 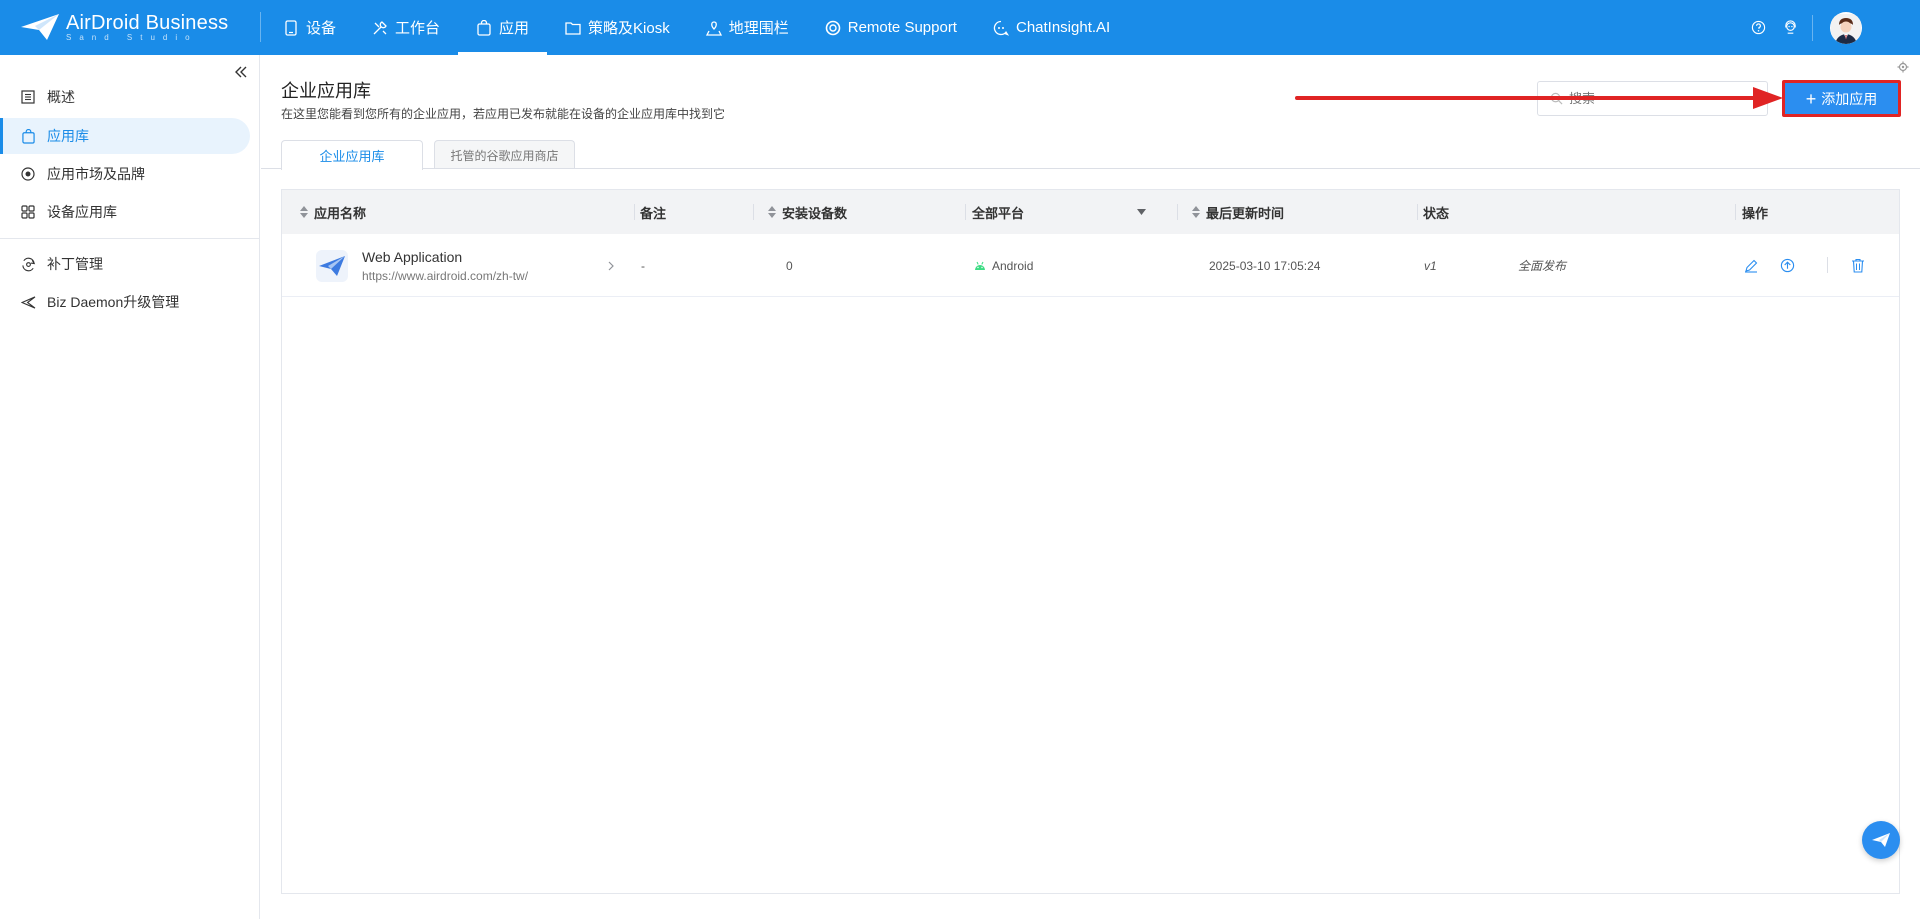 What do you see at coordinates (352, 155) in the screenshot?
I see `tab-enterprise-app-library: 企业应用库` at bounding box center [352, 155].